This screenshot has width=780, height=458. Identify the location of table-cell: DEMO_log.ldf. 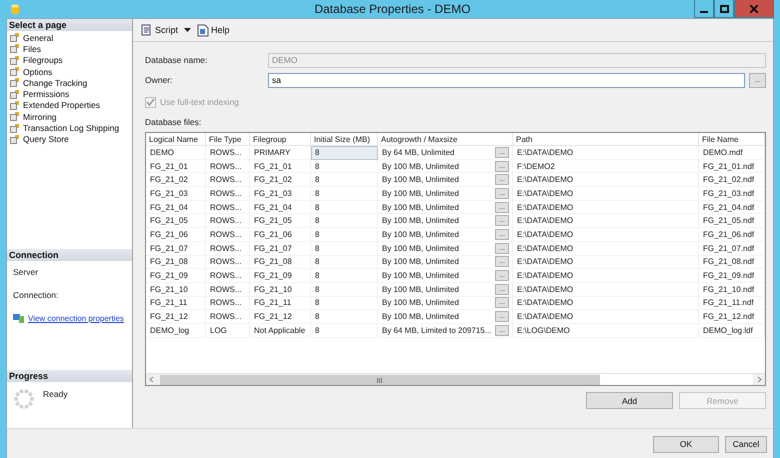
(732, 331).